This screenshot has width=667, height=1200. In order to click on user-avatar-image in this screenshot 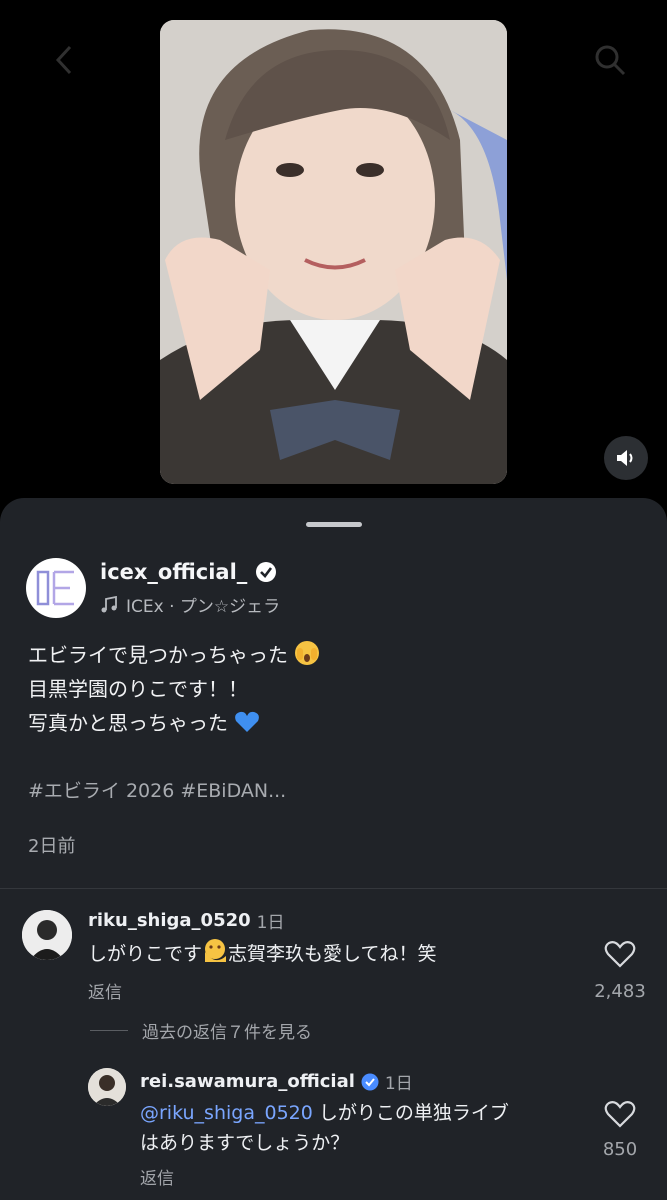, I will do `click(47, 935)`.